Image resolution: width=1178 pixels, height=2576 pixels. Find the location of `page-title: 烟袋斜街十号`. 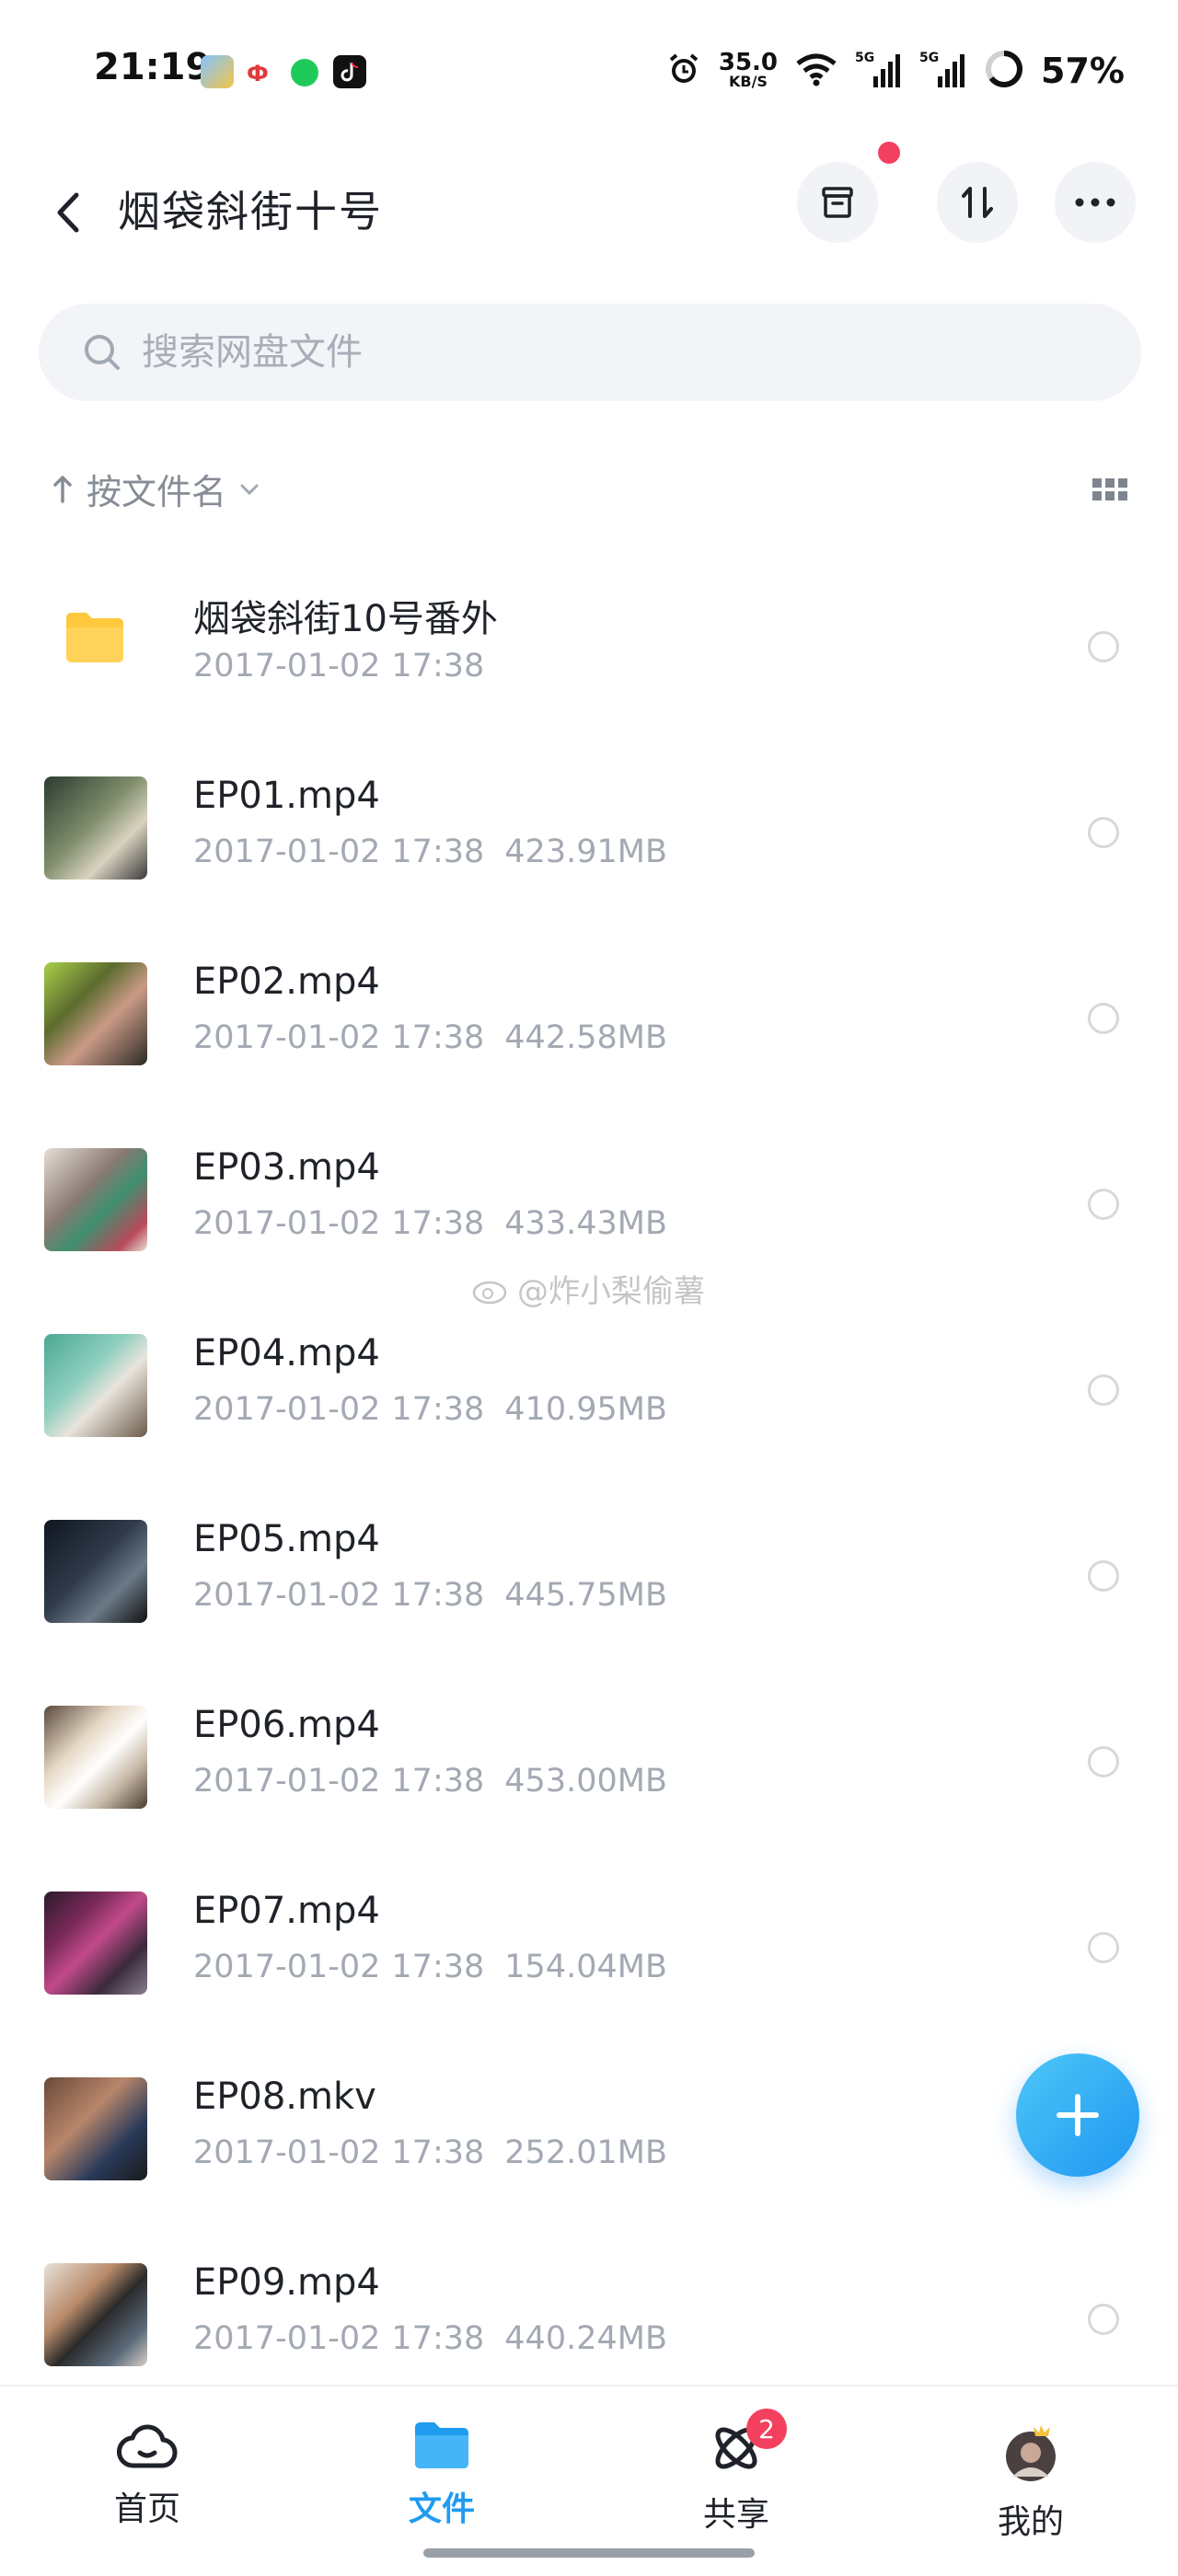

page-title: 烟袋斜街十号 is located at coordinates (250, 211).